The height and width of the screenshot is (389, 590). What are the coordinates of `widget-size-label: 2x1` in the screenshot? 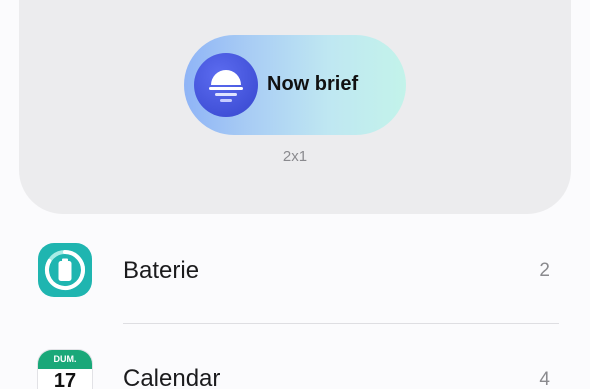 It's located at (295, 156).